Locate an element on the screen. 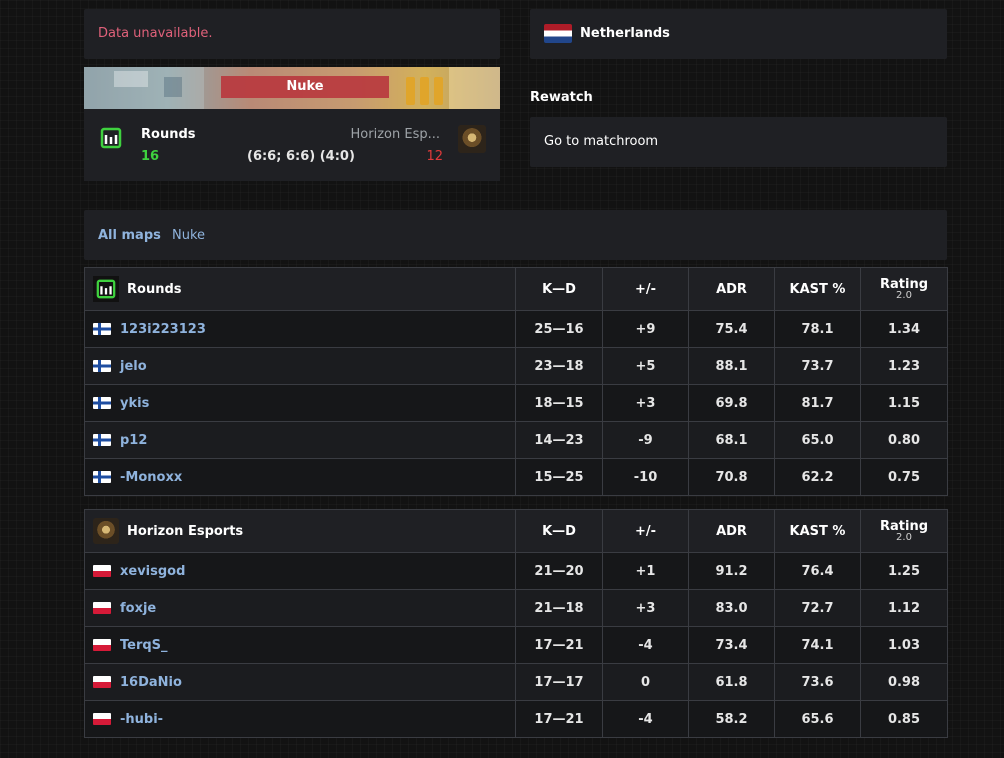 The width and height of the screenshot is (1004, 758). rating-cell: 0.85 is located at coordinates (904, 719).